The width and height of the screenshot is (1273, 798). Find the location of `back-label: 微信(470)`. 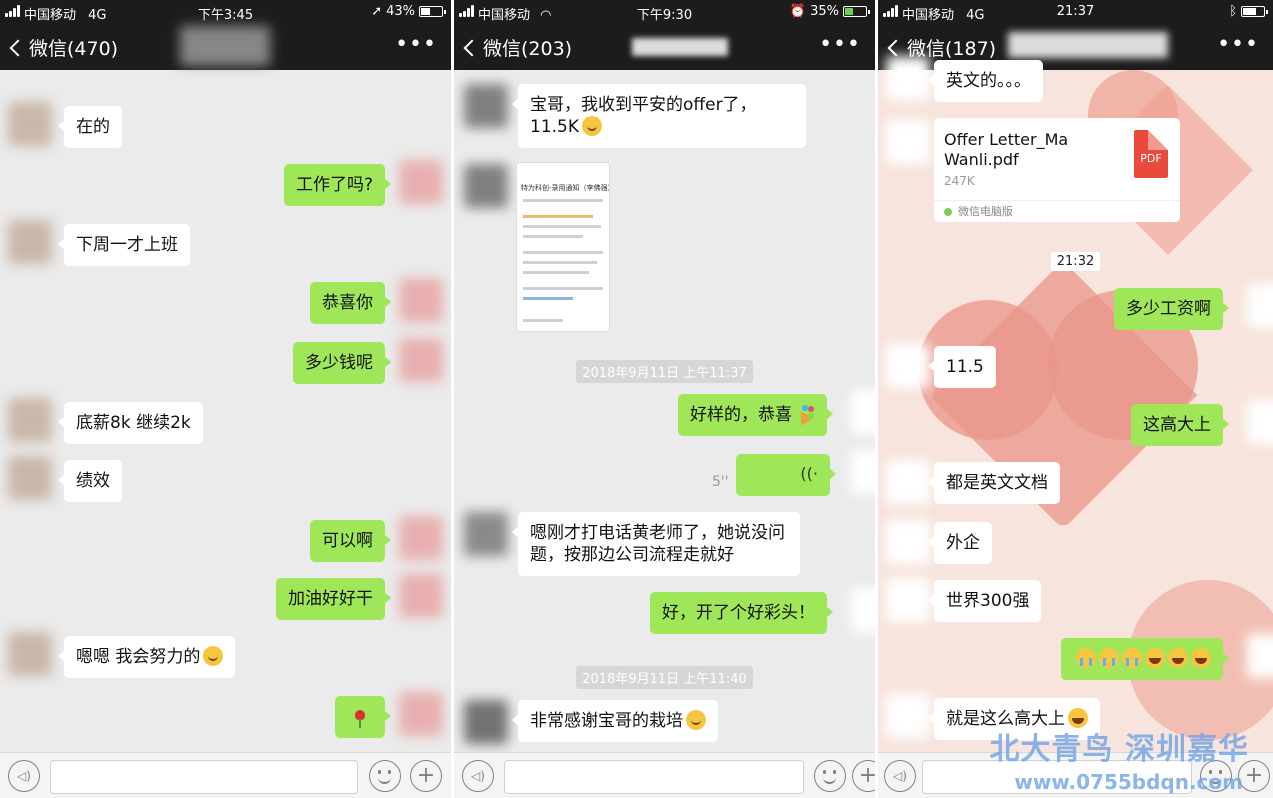

back-label: 微信(470) is located at coordinates (74, 49).